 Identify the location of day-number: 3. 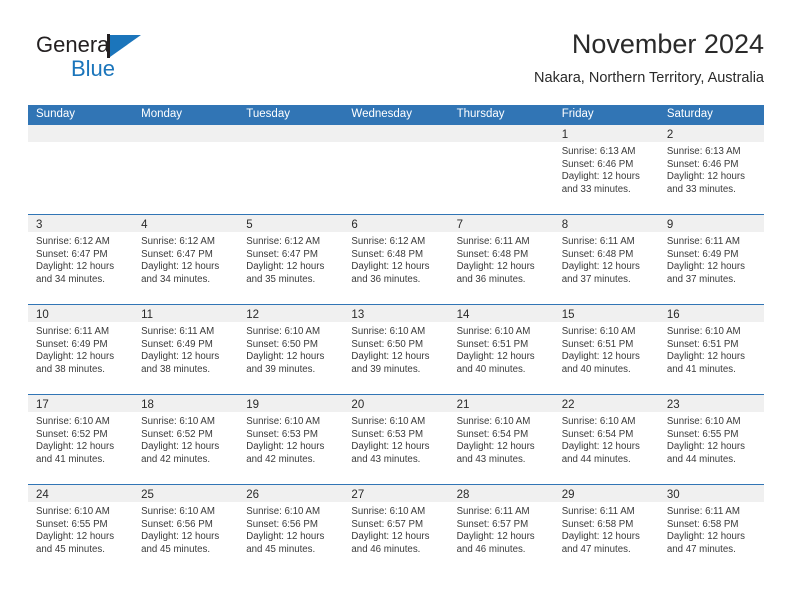
(39, 225).